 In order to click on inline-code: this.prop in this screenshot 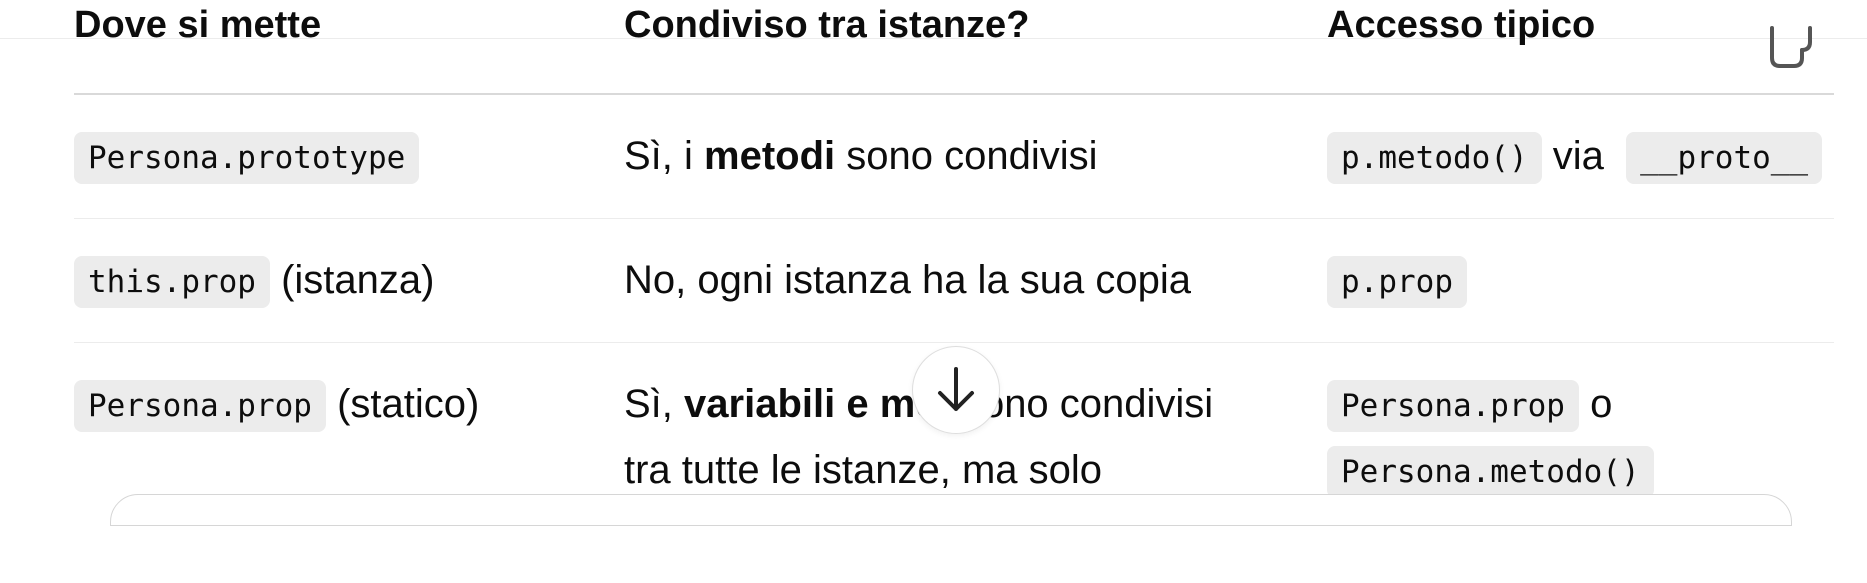, I will do `click(172, 282)`.